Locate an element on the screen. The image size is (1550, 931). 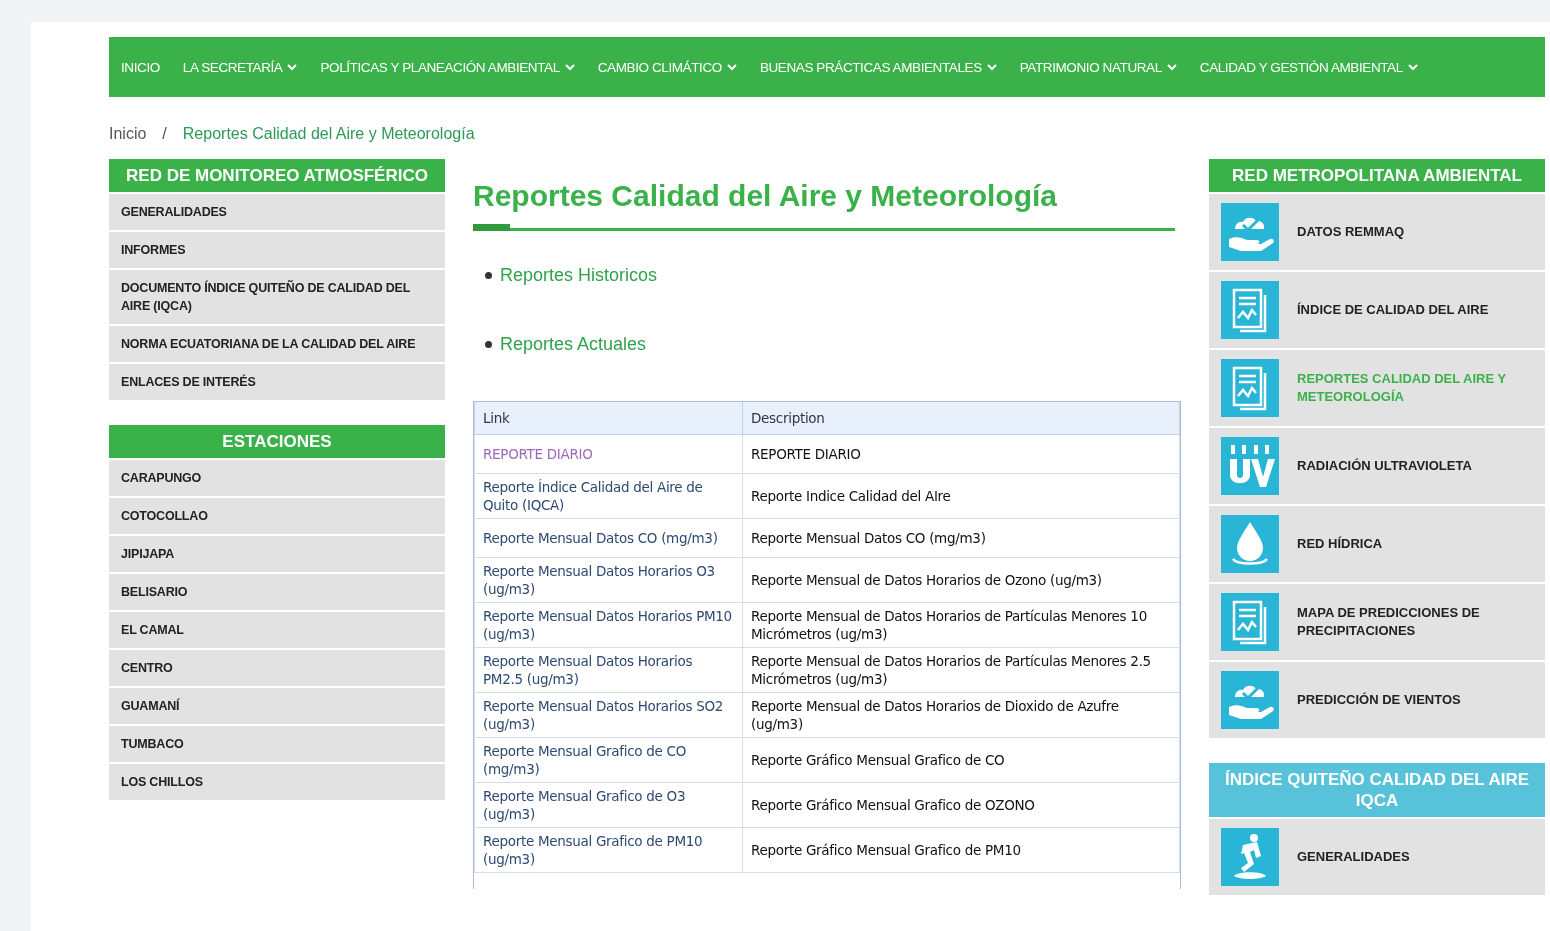
table-cell: Reporte Indice Calidad del AIre is located at coordinates (961, 496).